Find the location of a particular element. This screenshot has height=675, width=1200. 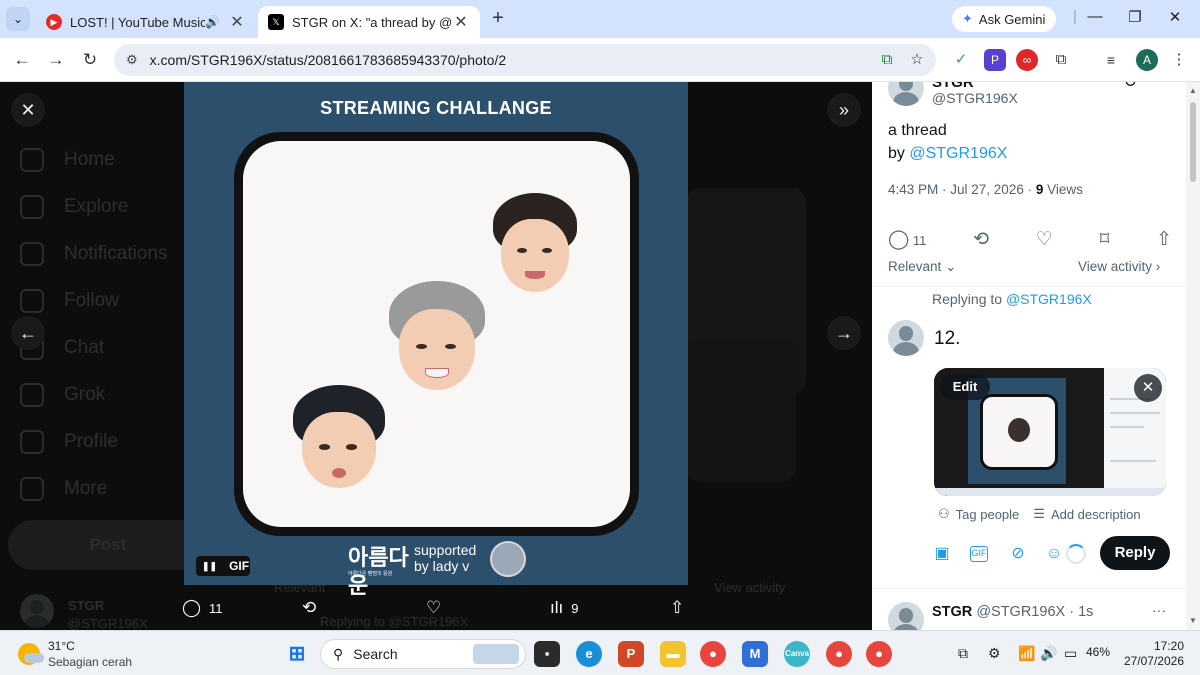

tab-search-chevron-icon: ⌄ is located at coordinates (18, 19).